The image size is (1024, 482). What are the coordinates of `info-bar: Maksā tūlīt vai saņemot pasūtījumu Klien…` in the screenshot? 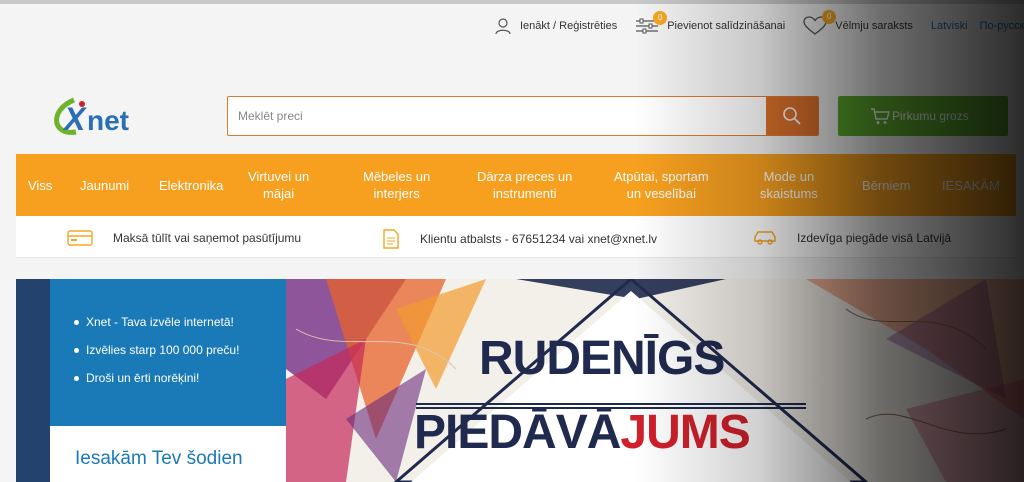 It's located at (516, 237).